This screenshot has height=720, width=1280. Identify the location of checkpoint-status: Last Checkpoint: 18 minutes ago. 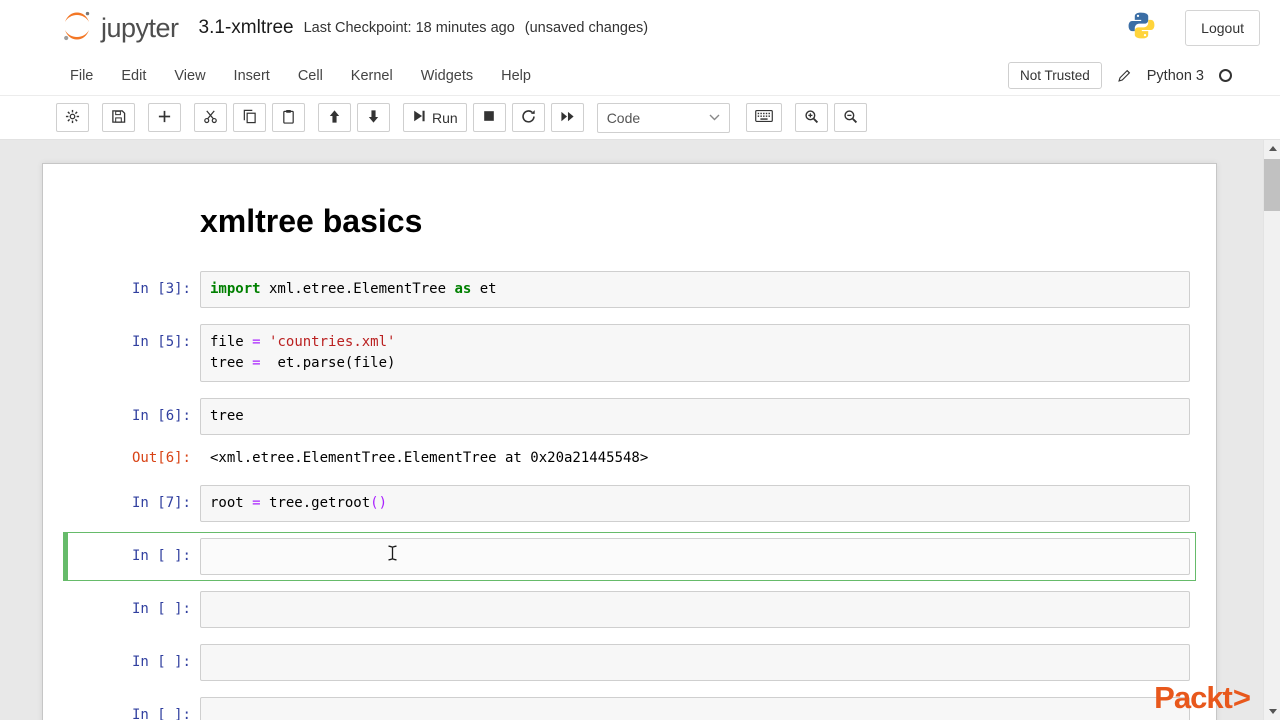
(409, 28).